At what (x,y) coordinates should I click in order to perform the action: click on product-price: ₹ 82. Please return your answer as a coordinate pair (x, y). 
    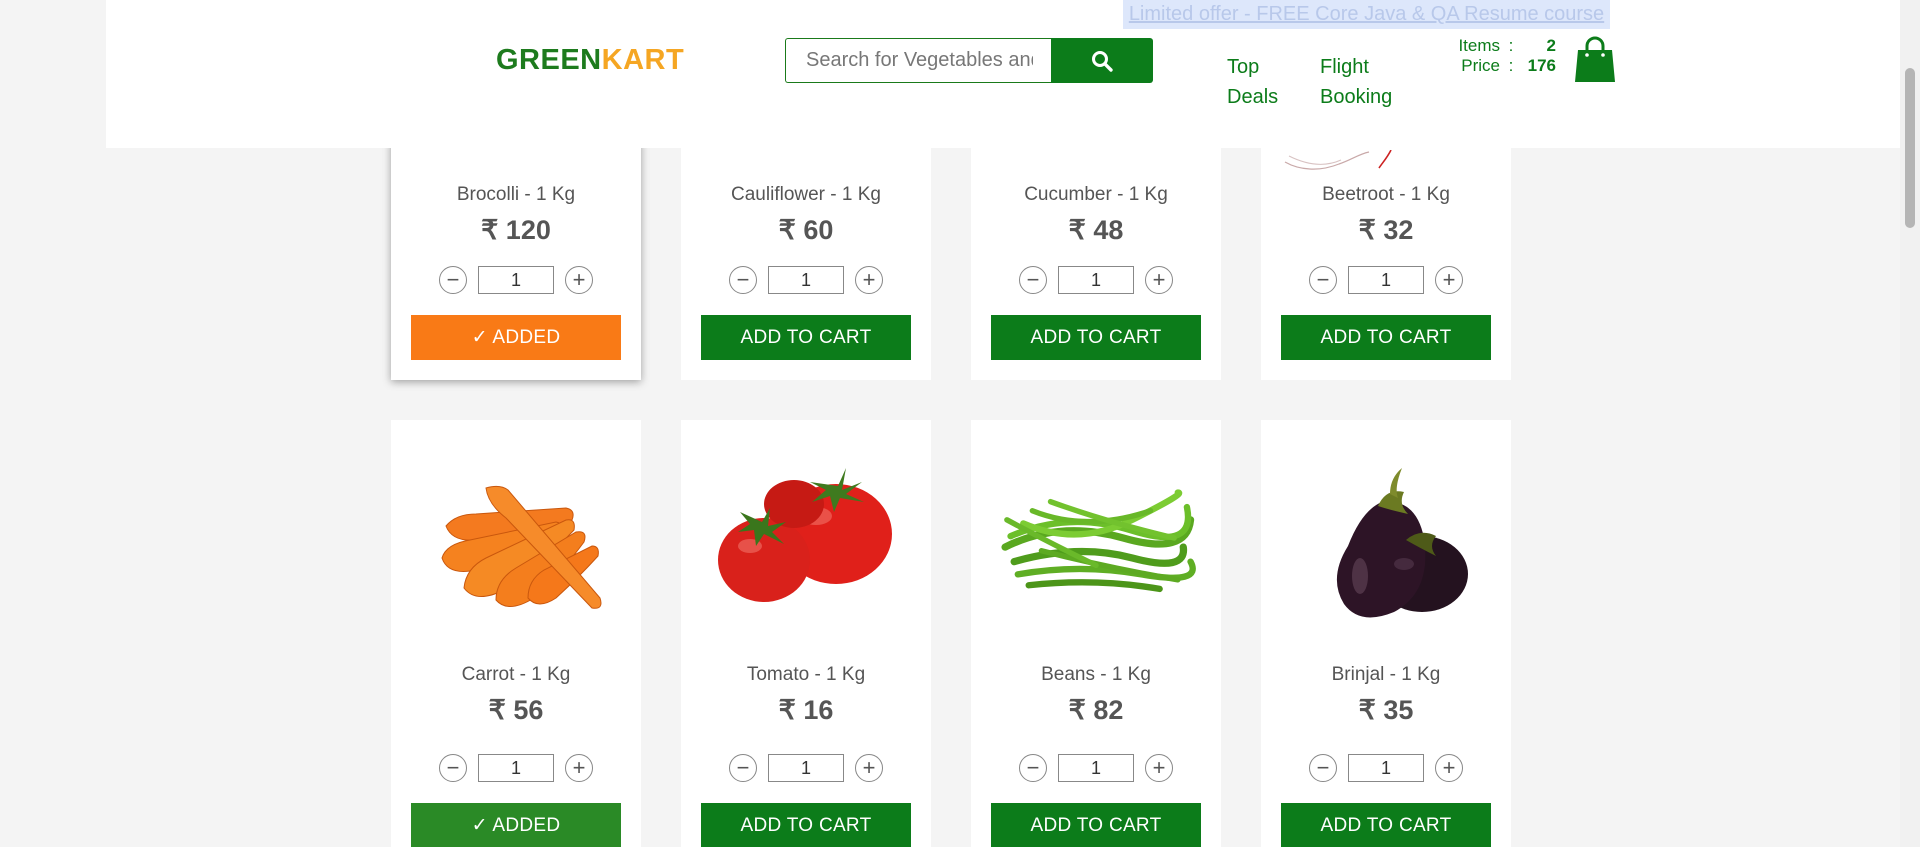
    Looking at the image, I should click on (1096, 710).